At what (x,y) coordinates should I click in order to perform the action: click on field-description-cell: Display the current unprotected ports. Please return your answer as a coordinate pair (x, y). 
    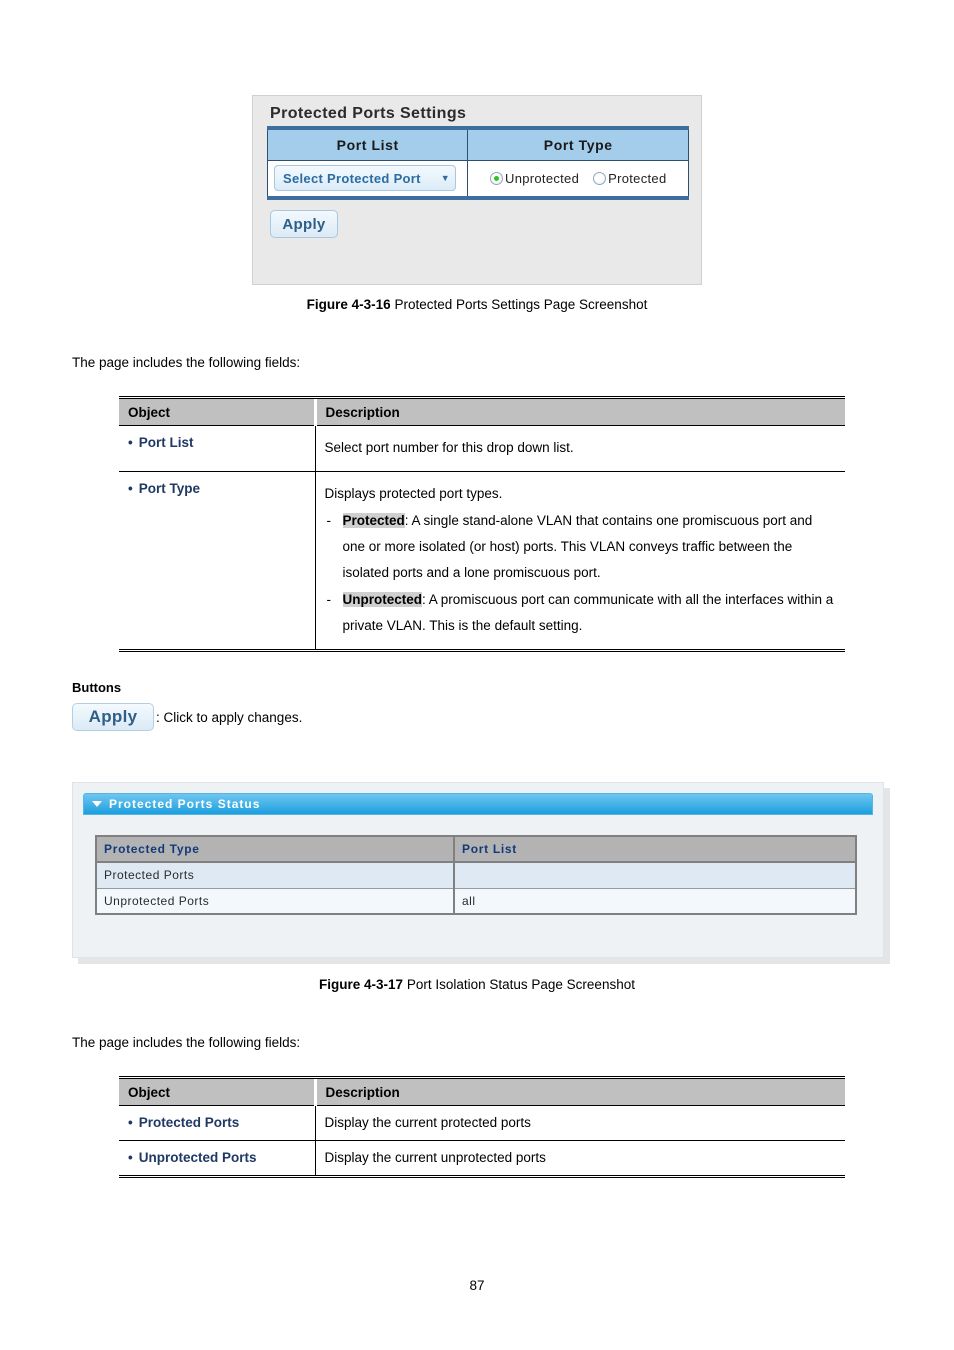
    Looking at the image, I should click on (435, 1157).